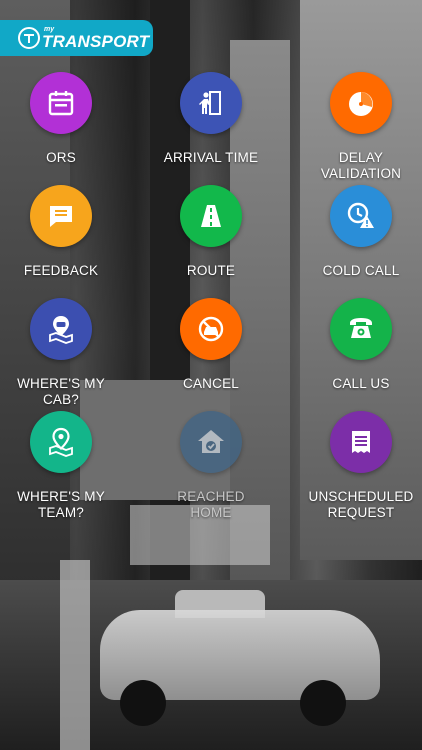 The image size is (422, 750). I want to click on ors-label: ORS, so click(61, 157).